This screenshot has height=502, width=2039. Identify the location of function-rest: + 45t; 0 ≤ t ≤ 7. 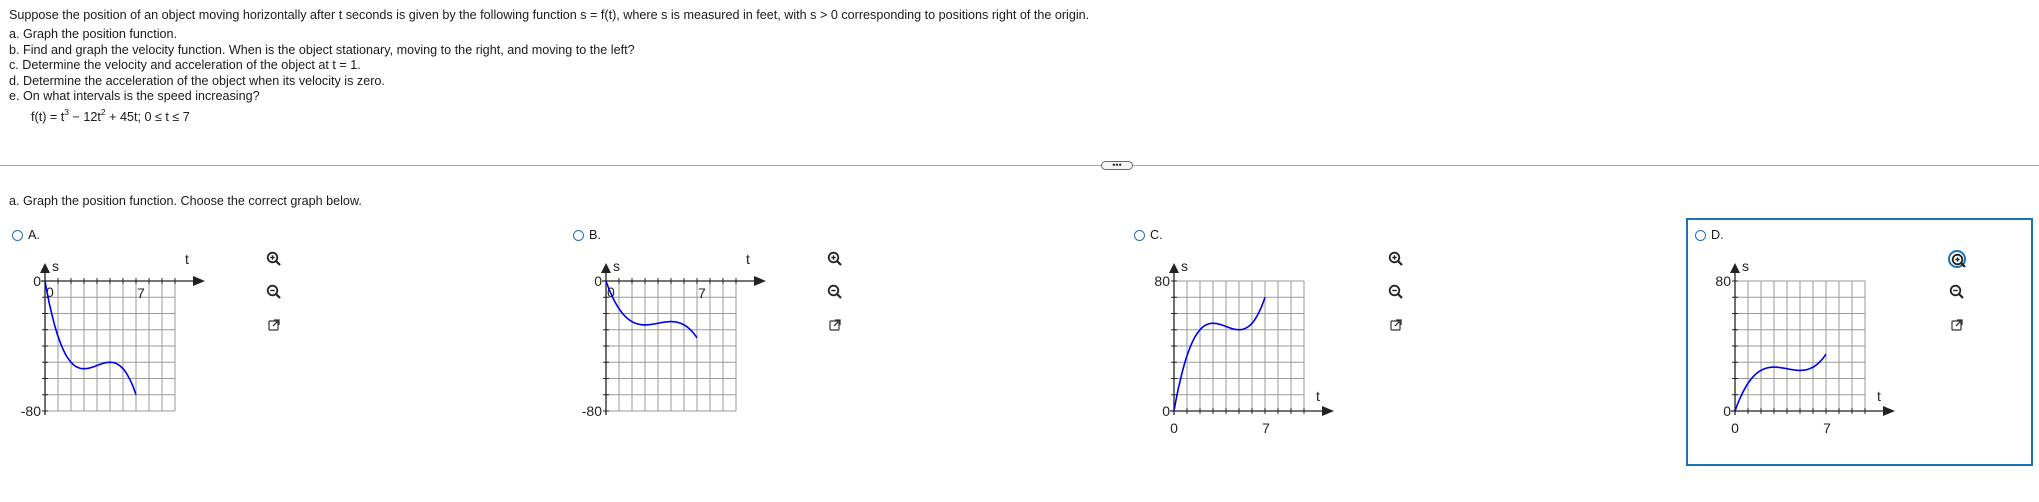
(147, 117).